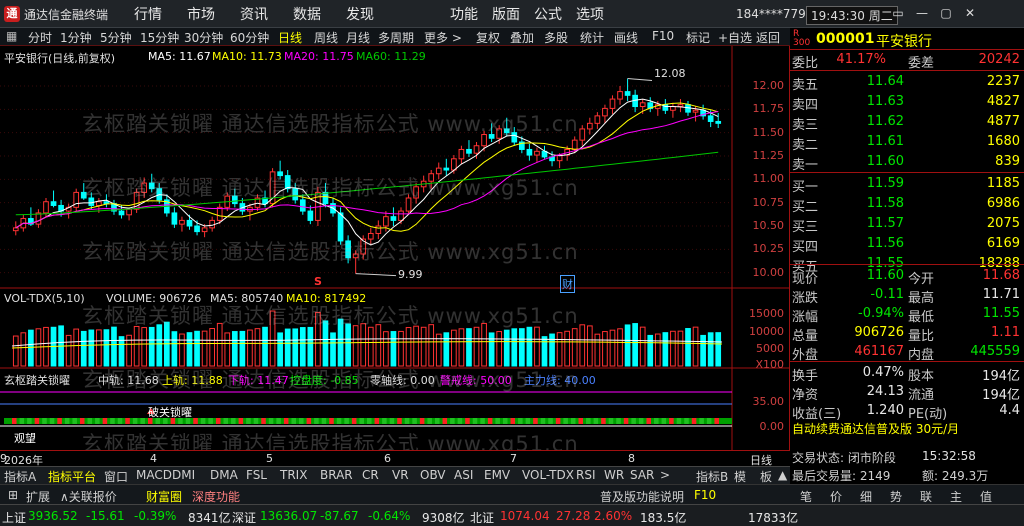 Image resolution: width=1024 pixels, height=526 pixels. Describe the element at coordinates (336, 475) in the screenshot. I see `indicator-tab-8: BRAR` at that location.